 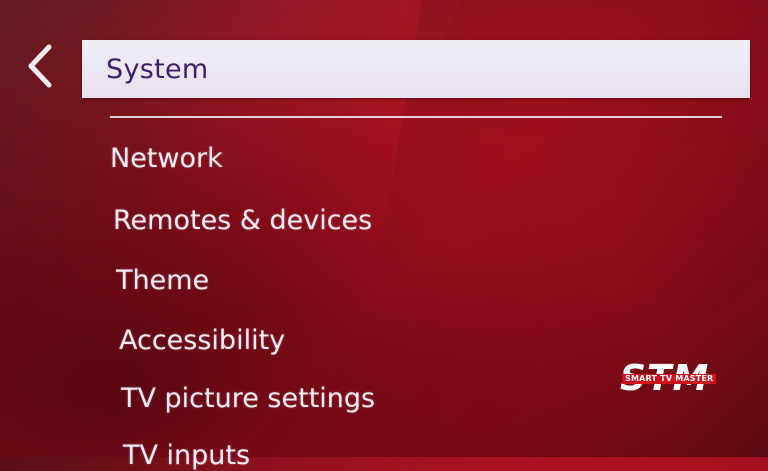 I want to click on menu-item-tv-picture-settings: TV picture settings, so click(x=248, y=398).